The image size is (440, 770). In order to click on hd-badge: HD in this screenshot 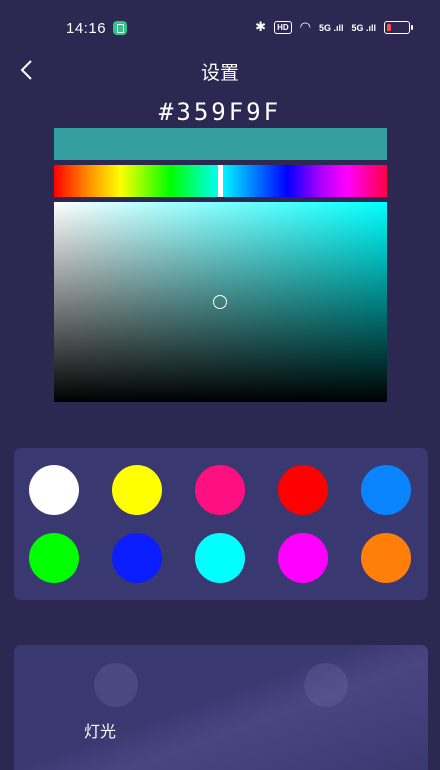, I will do `click(283, 27)`.